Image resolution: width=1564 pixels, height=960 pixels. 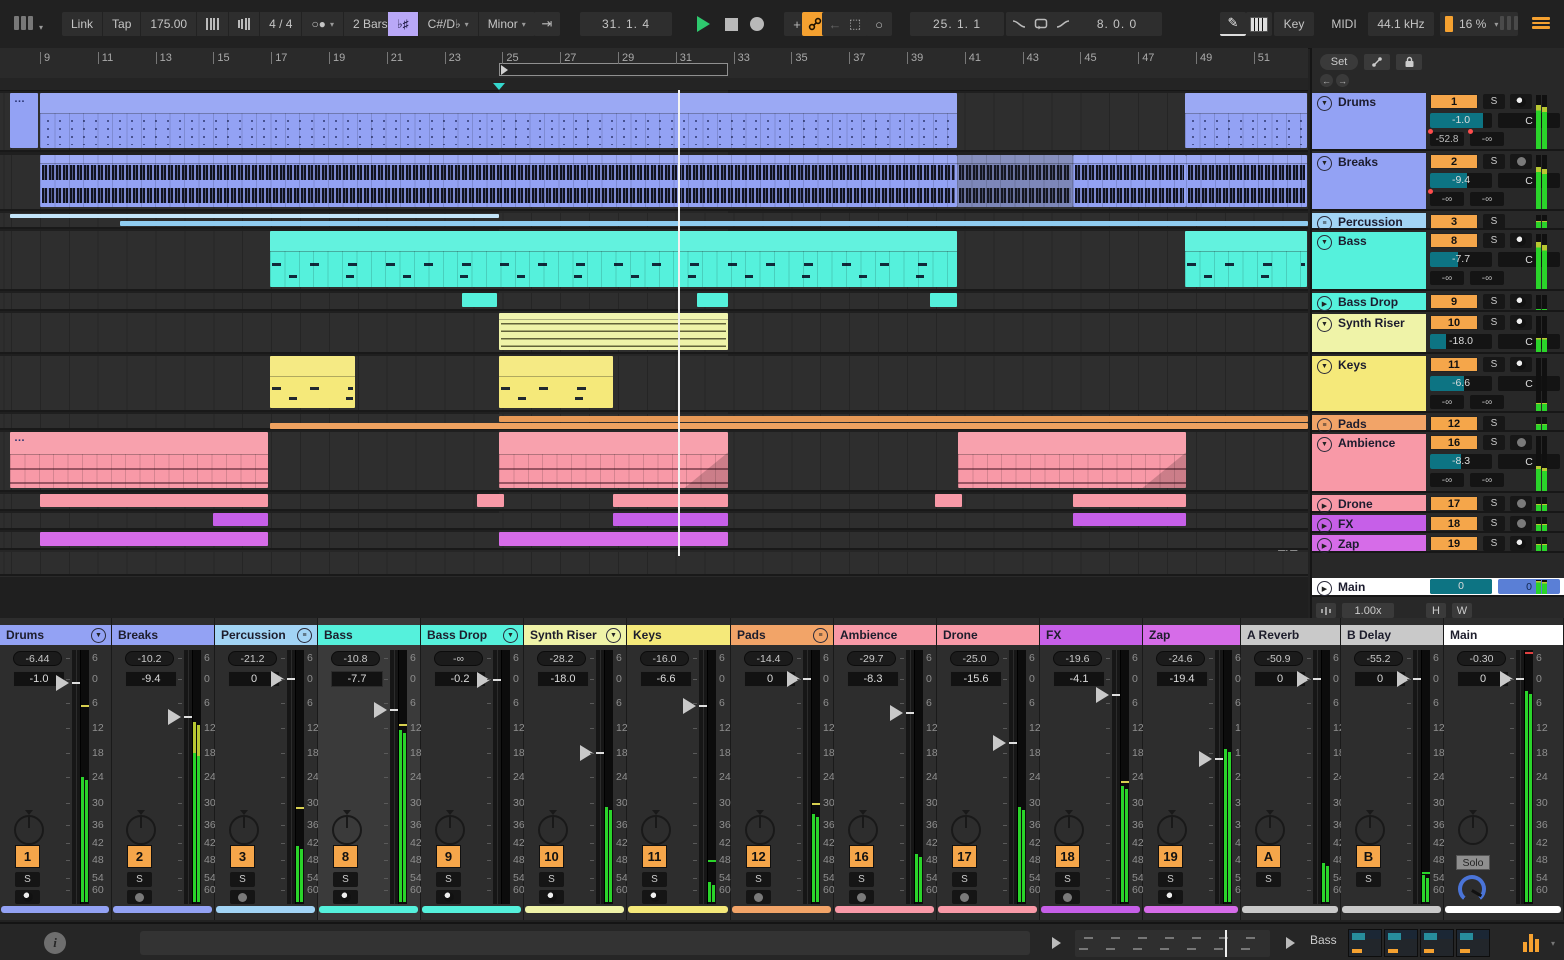 What do you see at coordinates (1369, 524) in the screenshot?
I see `track-name-block: ▶ FX` at bounding box center [1369, 524].